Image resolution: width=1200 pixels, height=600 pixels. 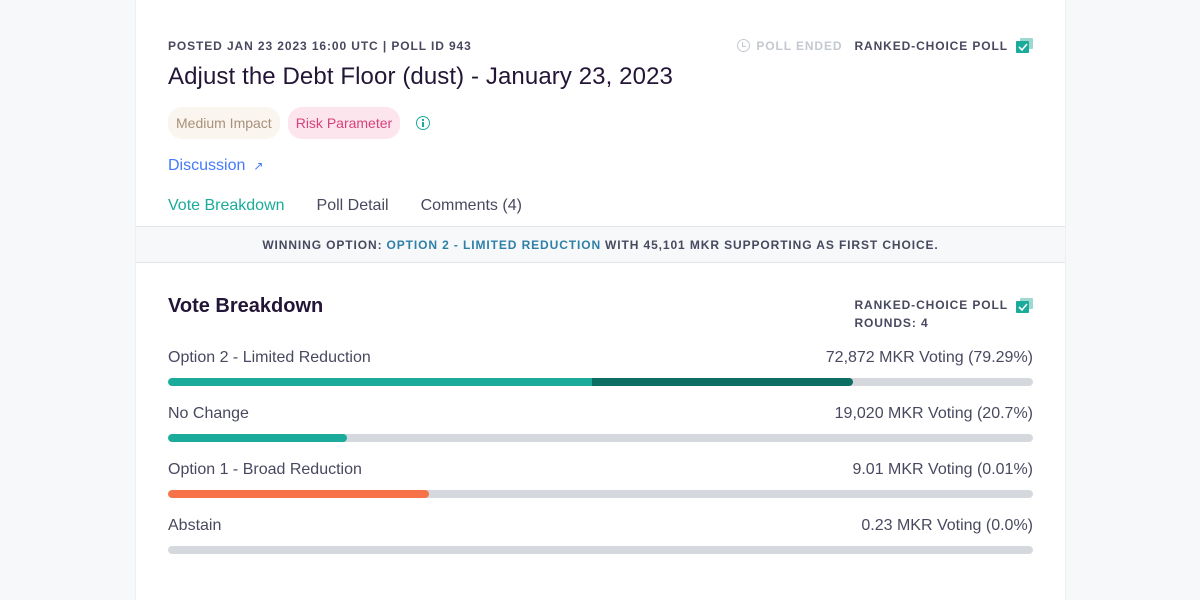 What do you see at coordinates (929, 357) in the screenshot?
I see `option-result: 72,872 MKR Voting (79.29%)` at bounding box center [929, 357].